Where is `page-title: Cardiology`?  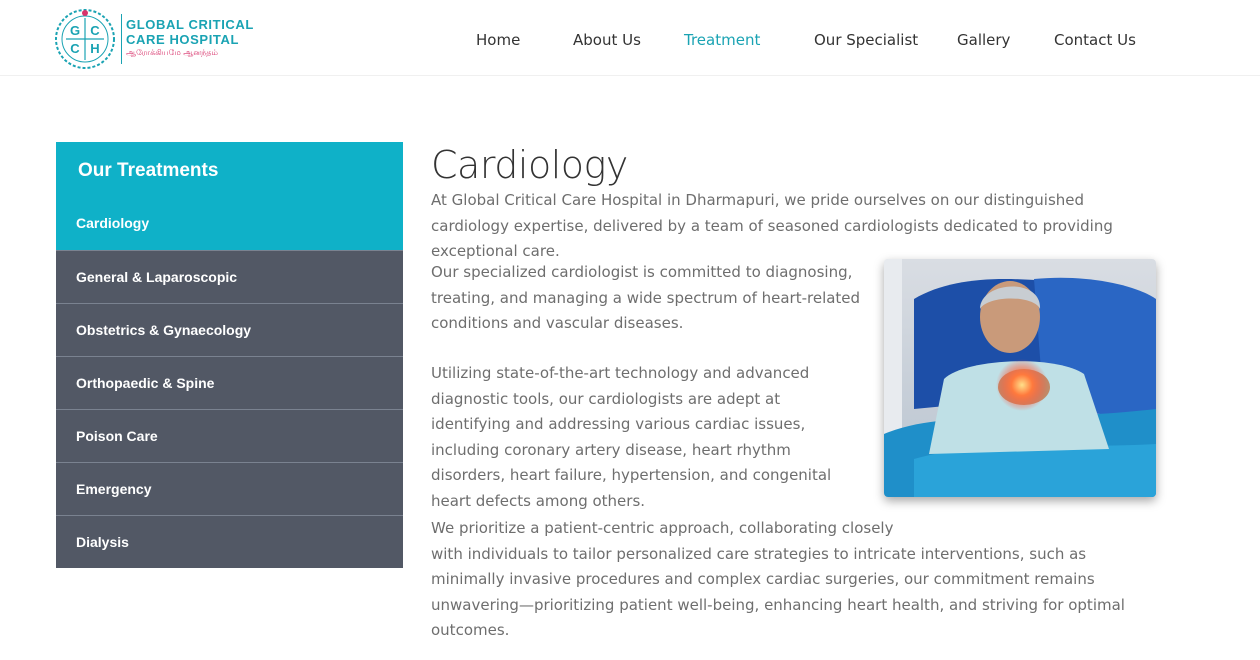 page-title: Cardiology is located at coordinates (529, 165).